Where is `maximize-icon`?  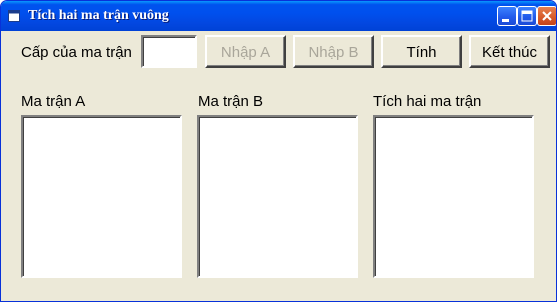
maximize-icon is located at coordinates (527, 16).